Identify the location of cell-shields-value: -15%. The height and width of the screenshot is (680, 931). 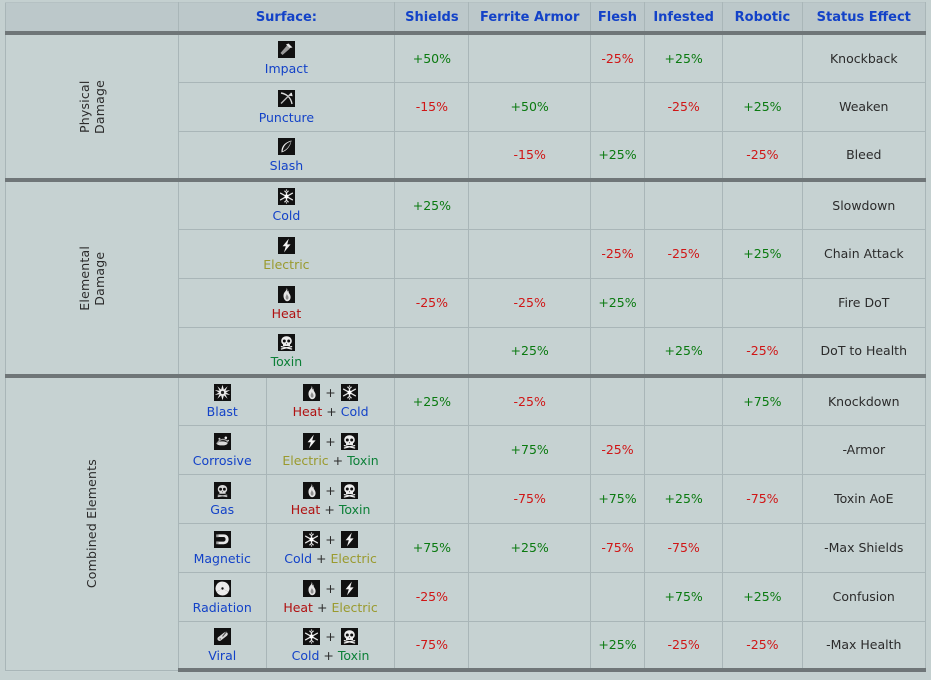
(432, 106).